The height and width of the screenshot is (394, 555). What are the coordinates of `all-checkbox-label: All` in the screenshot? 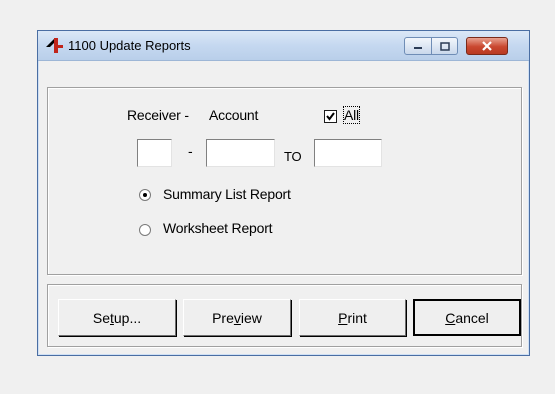 It's located at (351, 115).